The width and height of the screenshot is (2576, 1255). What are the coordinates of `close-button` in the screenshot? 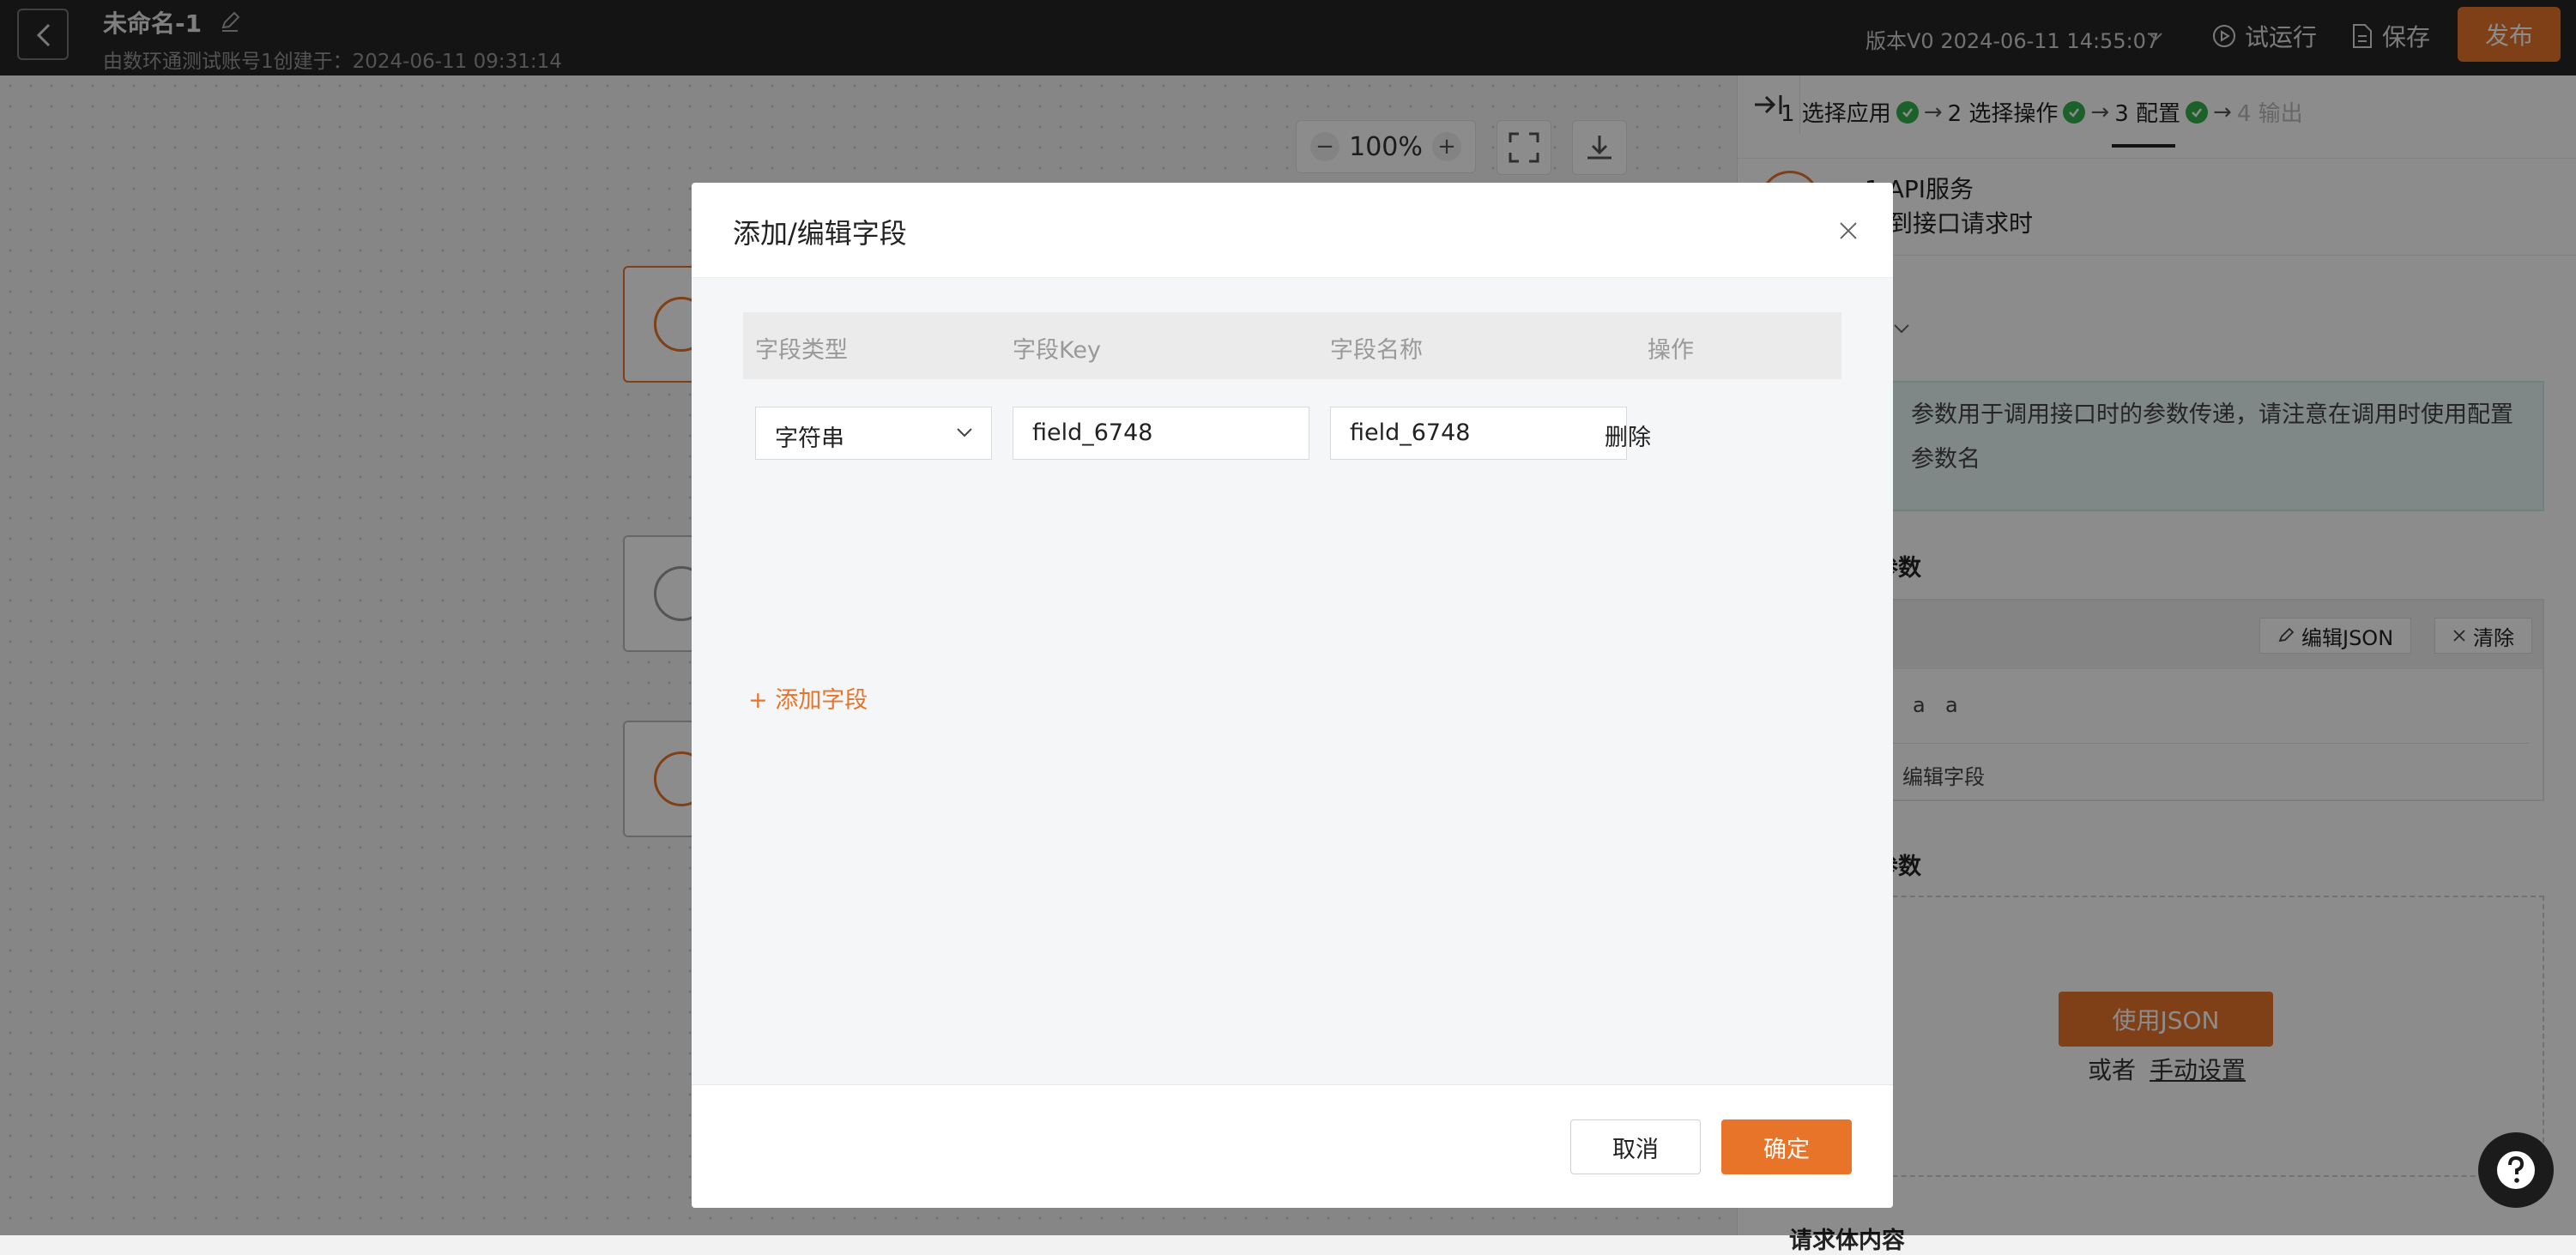 It's located at (1848, 230).